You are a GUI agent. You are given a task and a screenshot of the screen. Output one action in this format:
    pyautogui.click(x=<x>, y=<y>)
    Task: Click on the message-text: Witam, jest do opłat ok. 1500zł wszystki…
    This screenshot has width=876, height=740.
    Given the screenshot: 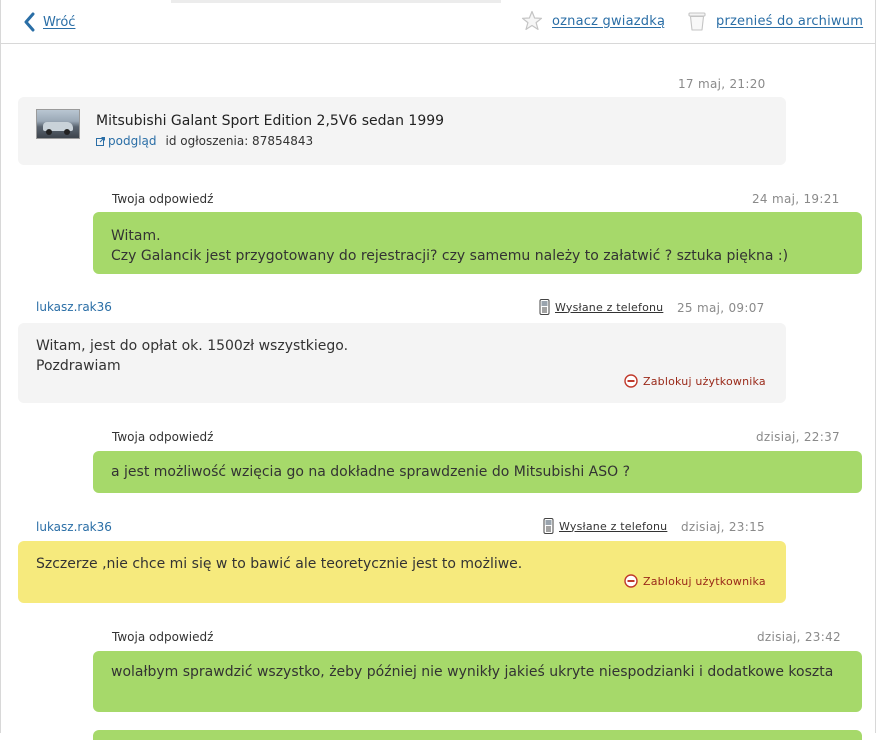 What is the action you would take?
    pyautogui.click(x=192, y=356)
    